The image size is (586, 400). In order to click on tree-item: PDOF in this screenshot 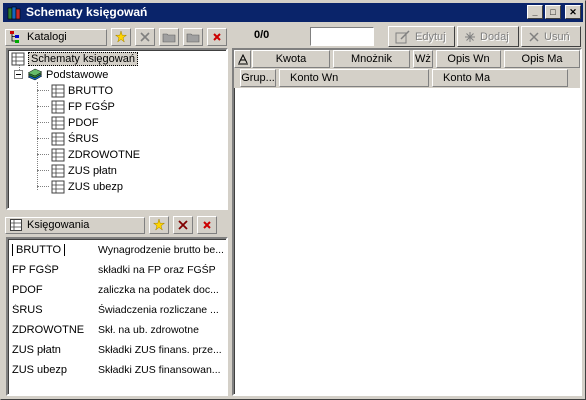, I will do `click(75, 123)`.